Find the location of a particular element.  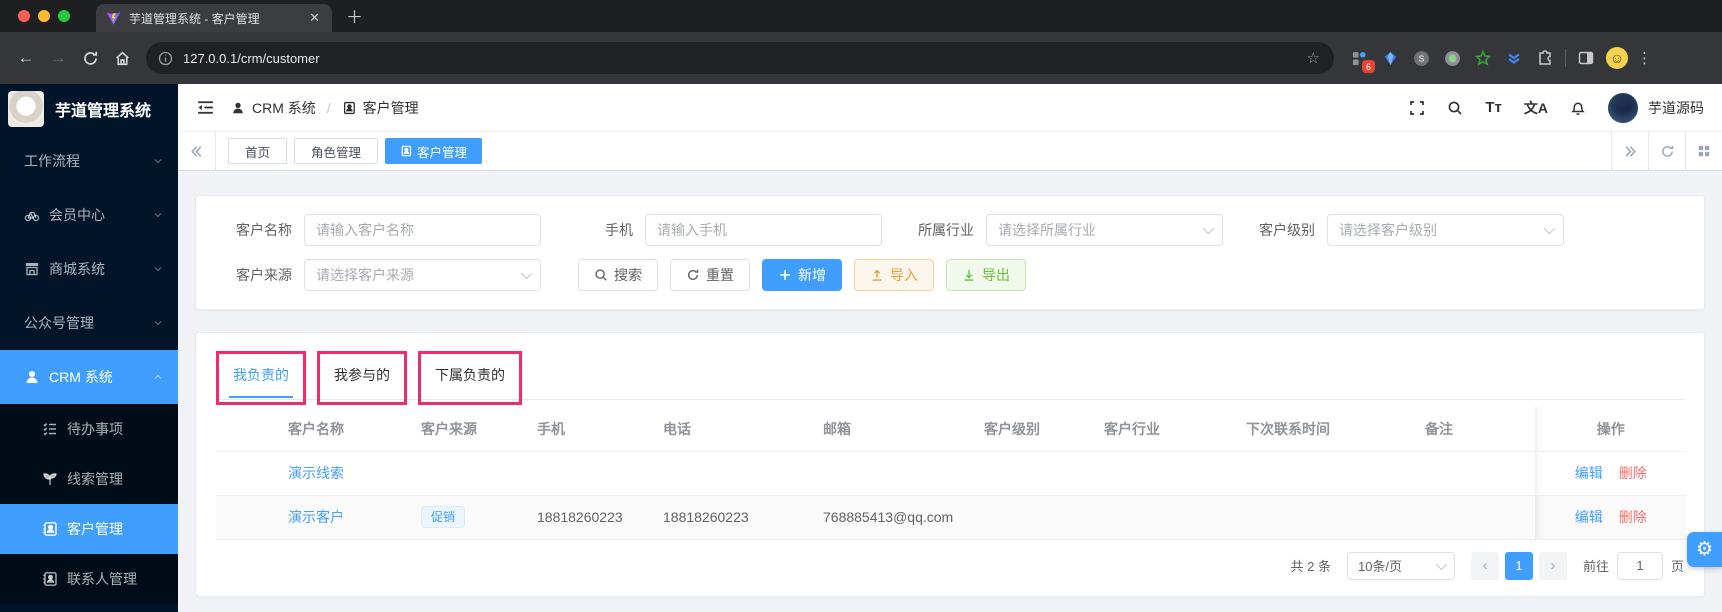

add-button: 新增 is located at coordinates (802, 275).